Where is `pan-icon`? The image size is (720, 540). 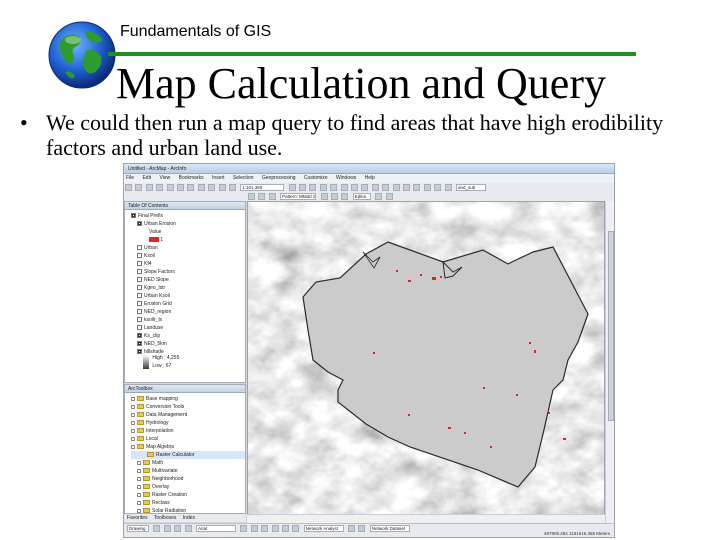
pan-icon is located at coordinates (375, 187).